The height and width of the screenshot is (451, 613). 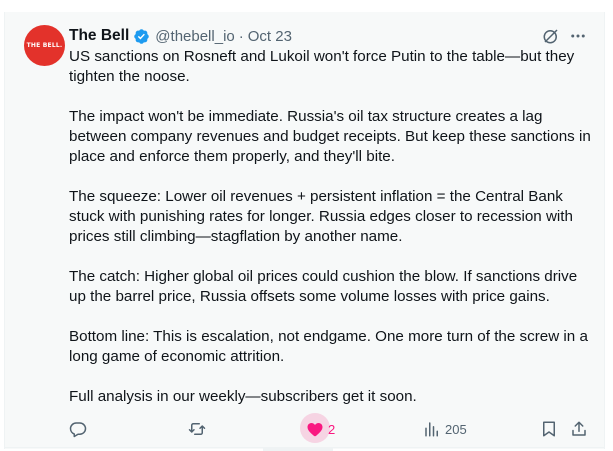 I want to click on bookmark-button, so click(x=549, y=429).